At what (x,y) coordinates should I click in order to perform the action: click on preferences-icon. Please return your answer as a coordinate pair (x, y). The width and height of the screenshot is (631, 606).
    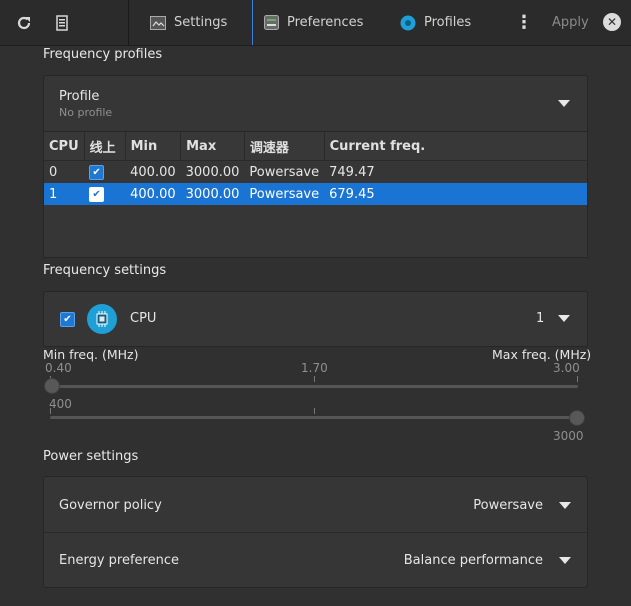
    Looking at the image, I should click on (271, 22).